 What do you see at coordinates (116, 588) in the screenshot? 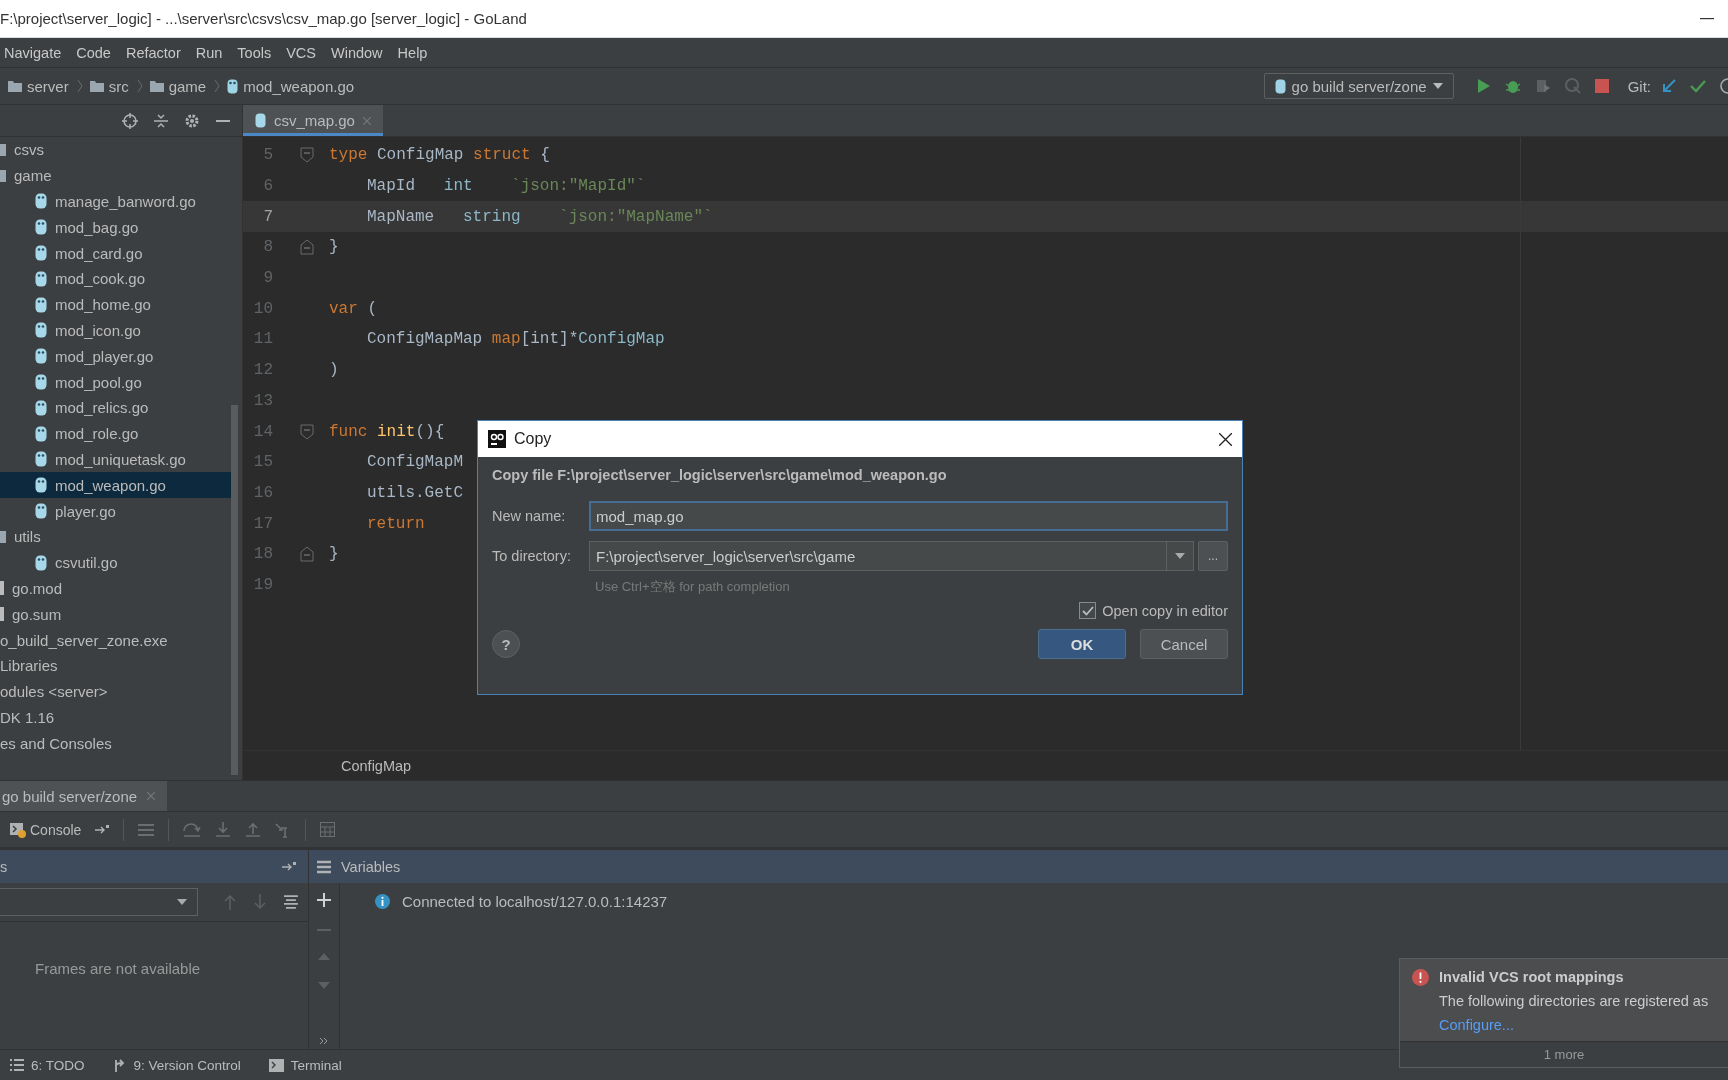
I see `tree-item: go.mod` at bounding box center [116, 588].